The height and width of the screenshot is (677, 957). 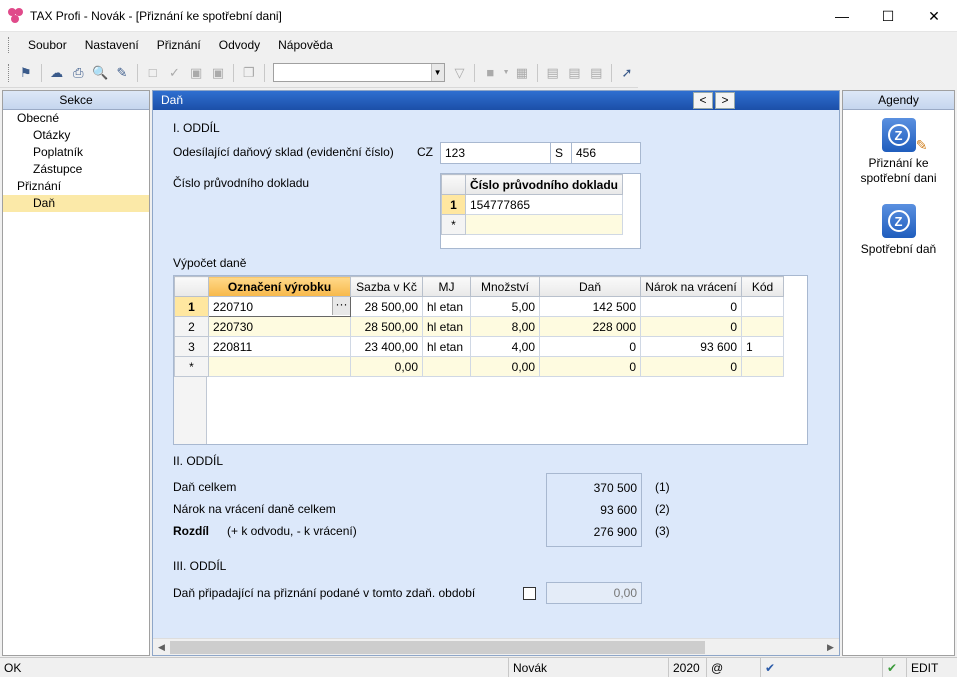 What do you see at coordinates (196, 73) in the screenshot?
I see `save-icon: ▣` at bounding box center [196, 73].